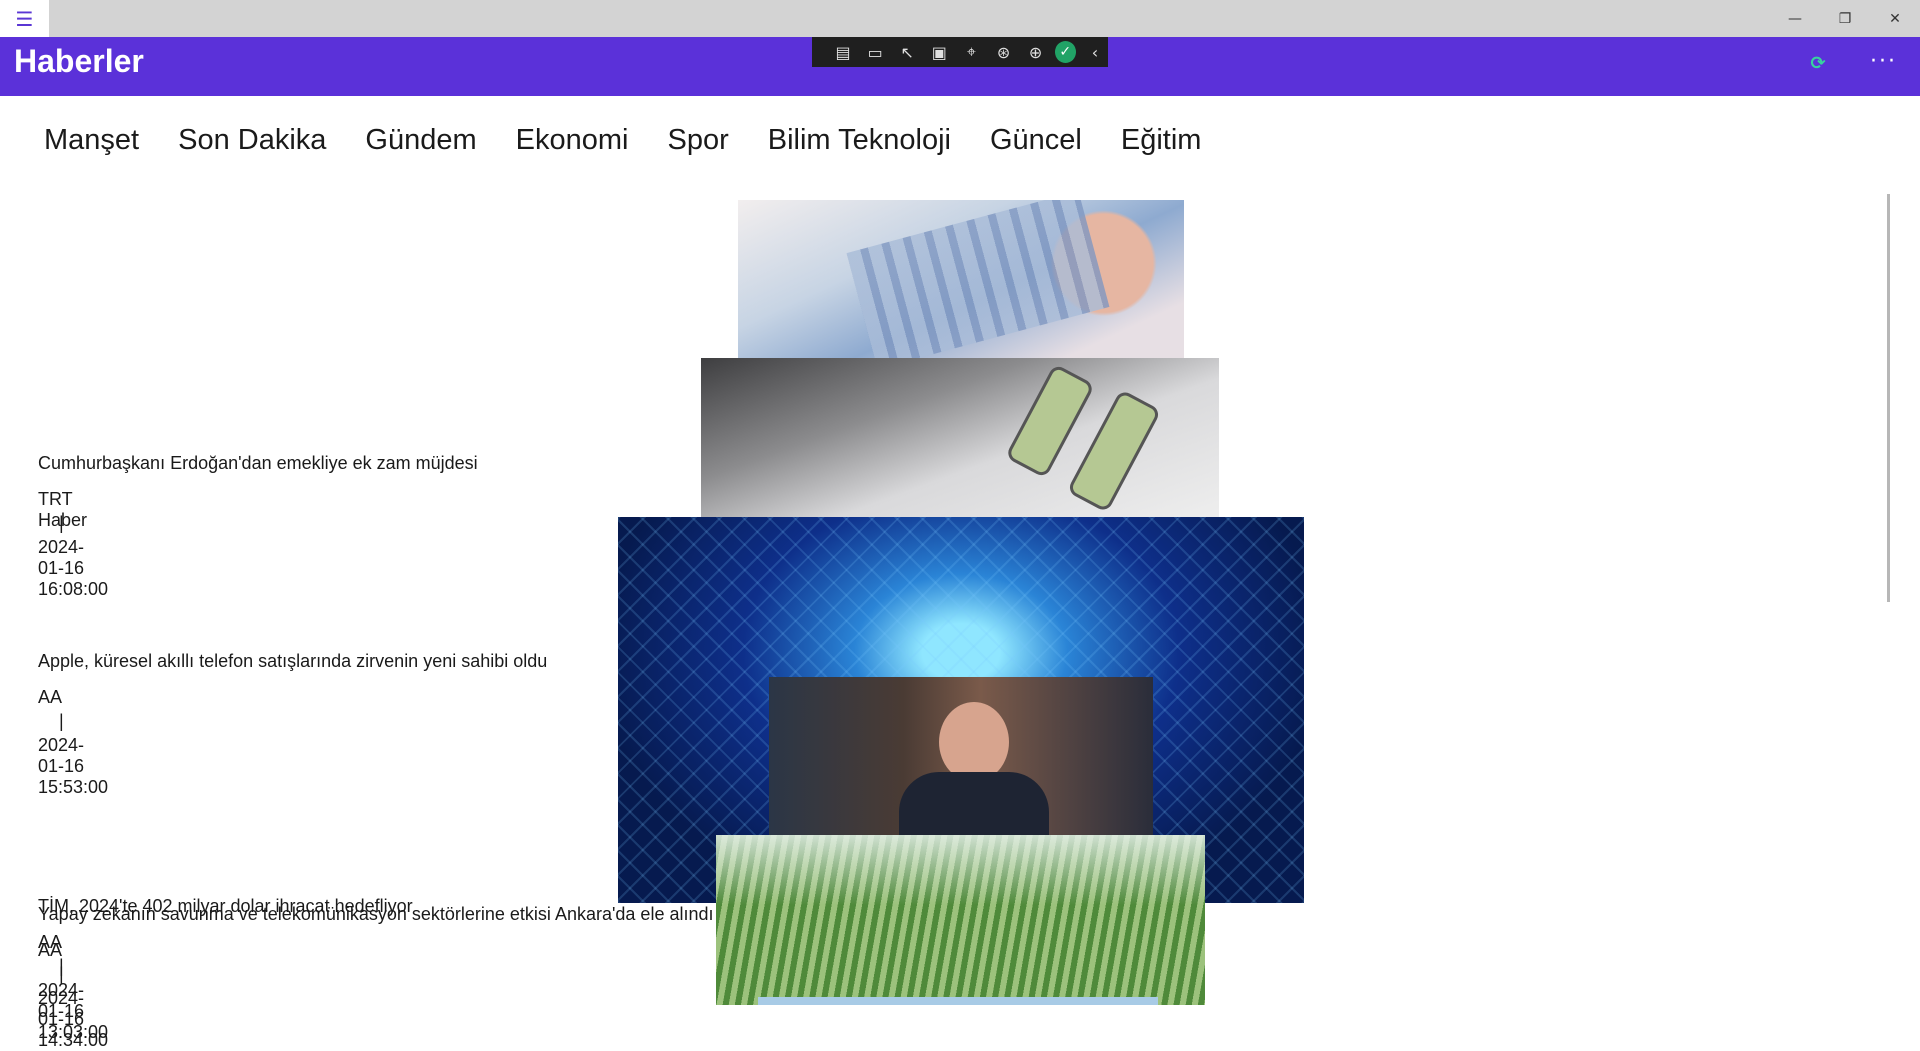 The width and height of the screenshot is (1920, 1051). What do you see at coordinates (971, 52) in the screenshot?
I see `track-focus-icon: ⌖` at bounding box center [971, 52].